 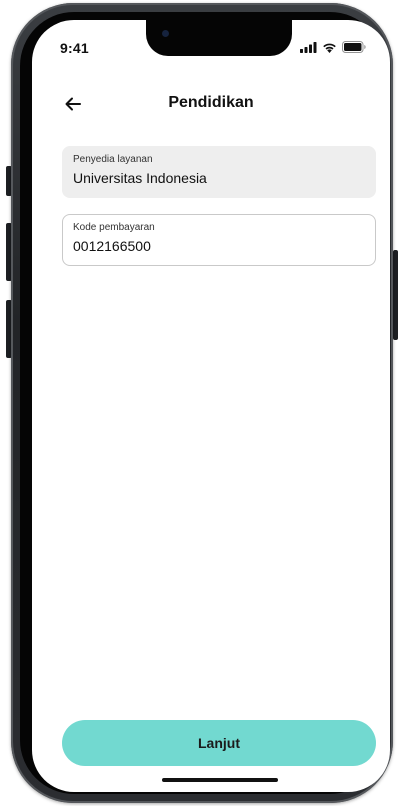 I want to click on payment-code-field: Kode pembayaran, so click(x=219, y=240).